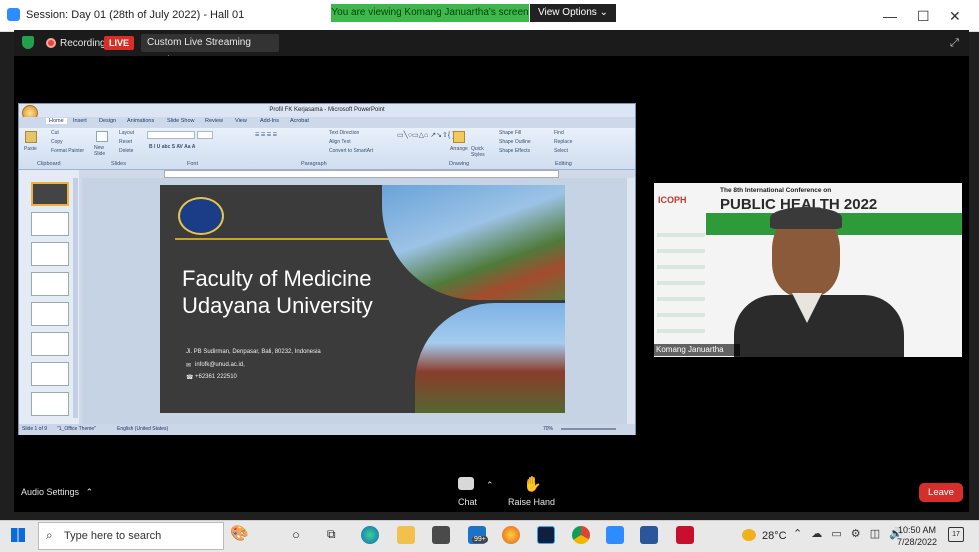 The image size is (979, 552). I want to click on chrome-icon, so click(581, 535).